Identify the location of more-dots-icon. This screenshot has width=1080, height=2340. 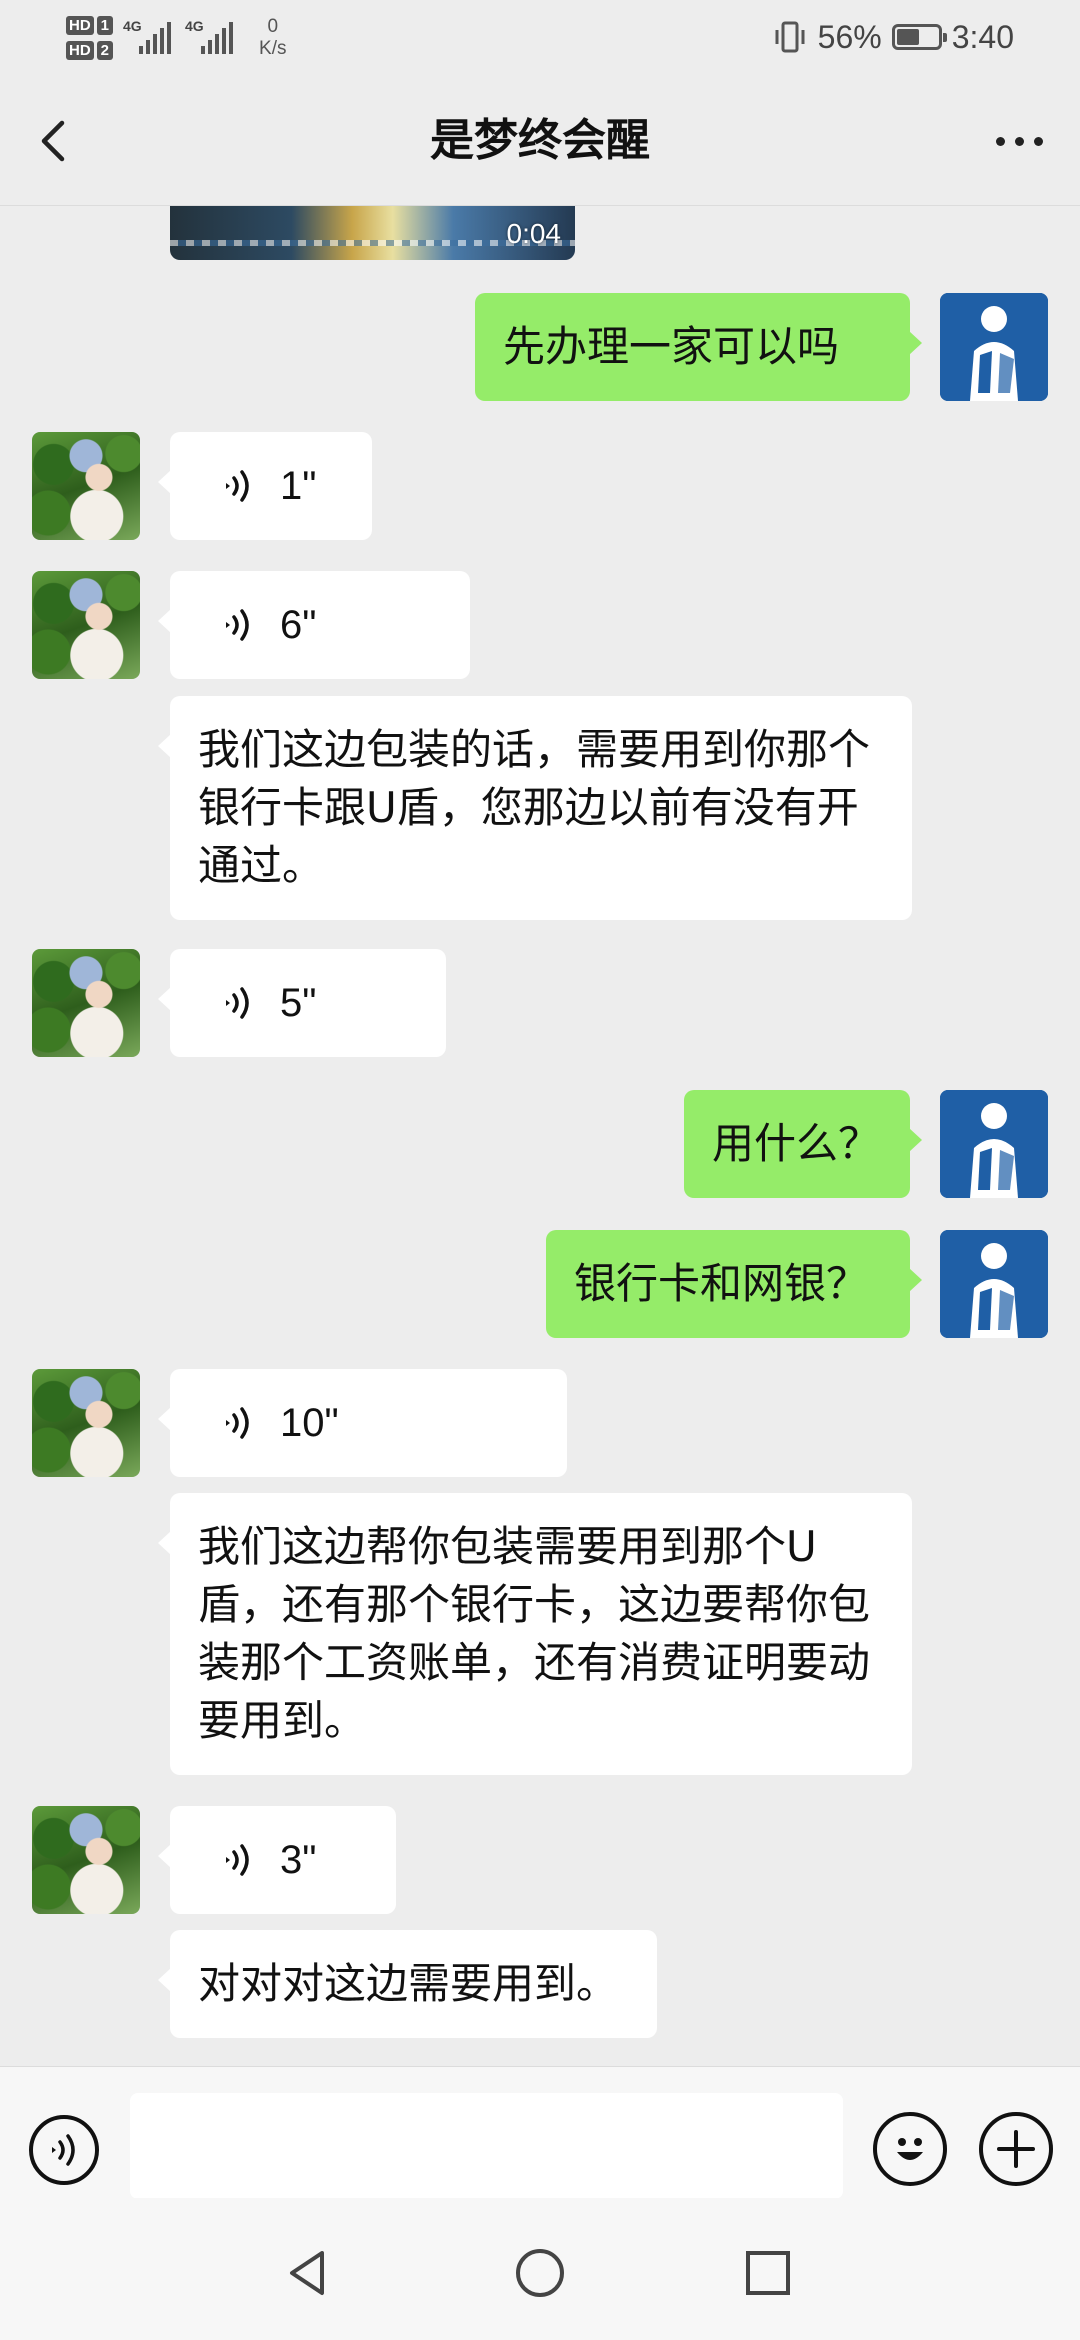
(1000, 141).